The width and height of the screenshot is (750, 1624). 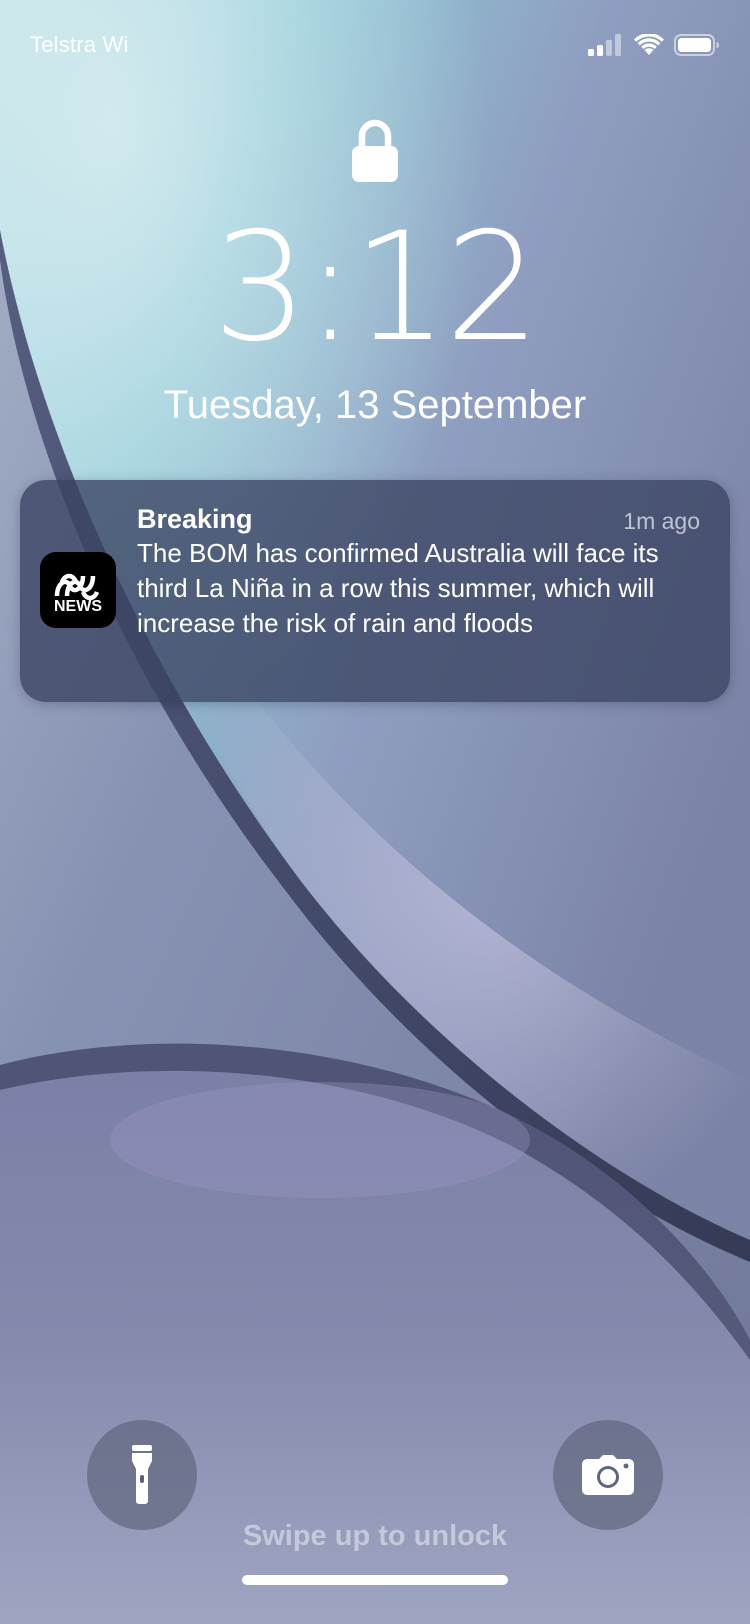 What do you see at coordinates (79, 44) in the screenshot?
I see `carrier-name: Telstra Wi` at bounding box center [79, 44].